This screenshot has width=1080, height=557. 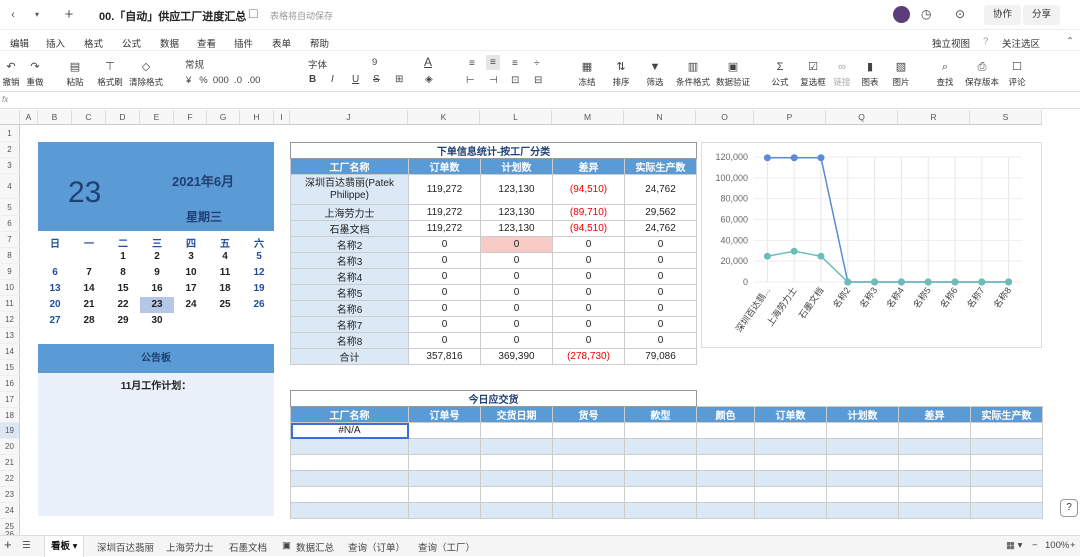 What do you see at coordinates (349, 212) in the screenshot?
I see `table-cell: 上海劳力士` at bounding box center [349, 212].